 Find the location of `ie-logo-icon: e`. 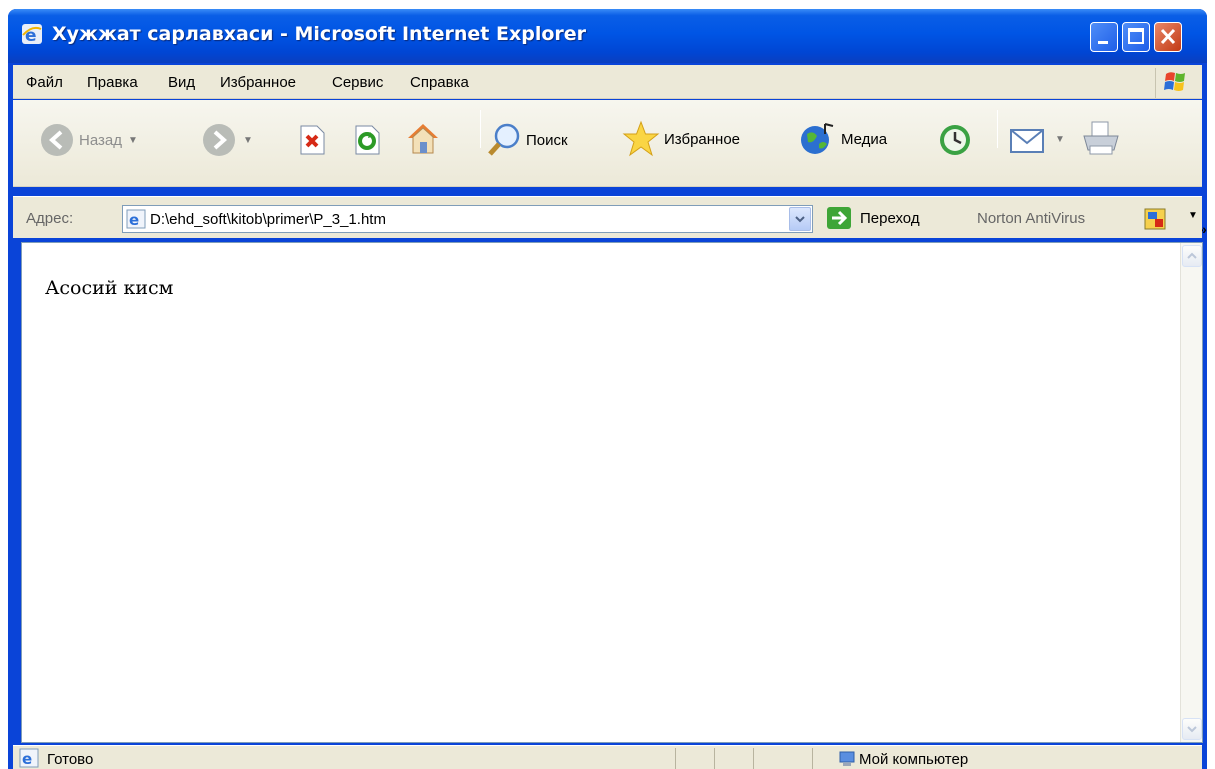

ie-logo-icon: e is located at coordinates (32, 34).